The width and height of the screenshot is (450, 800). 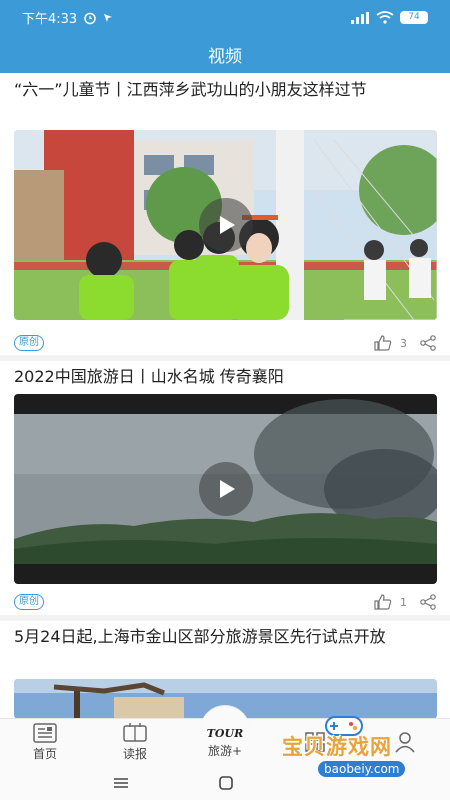 What do you see at coordinates (225, 636) in the screenshot?
I see `video-title: 5月24日起,上海市金山区部分旅游景区先行试点开放` at bounding box center [225, 636].